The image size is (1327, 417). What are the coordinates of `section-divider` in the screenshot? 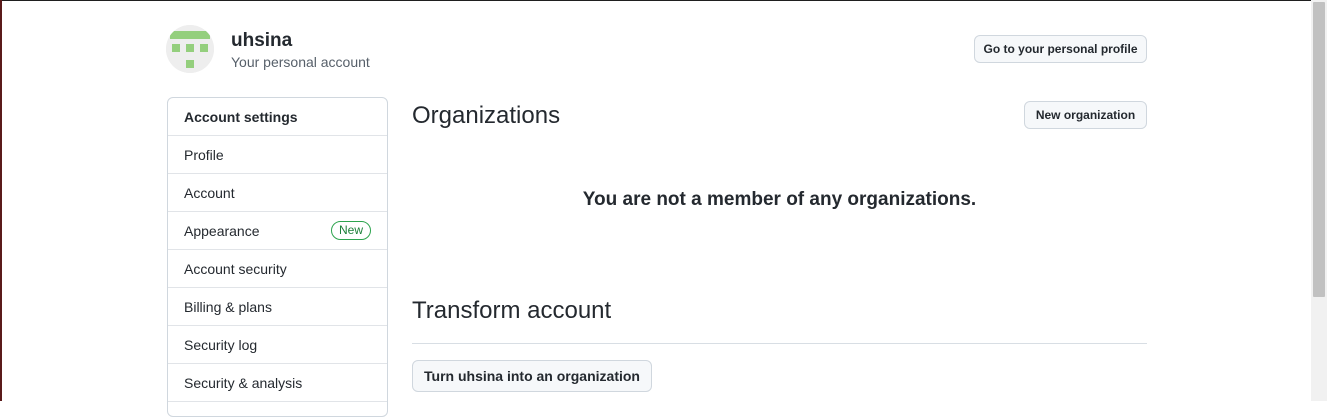 It's located at (779, 343).